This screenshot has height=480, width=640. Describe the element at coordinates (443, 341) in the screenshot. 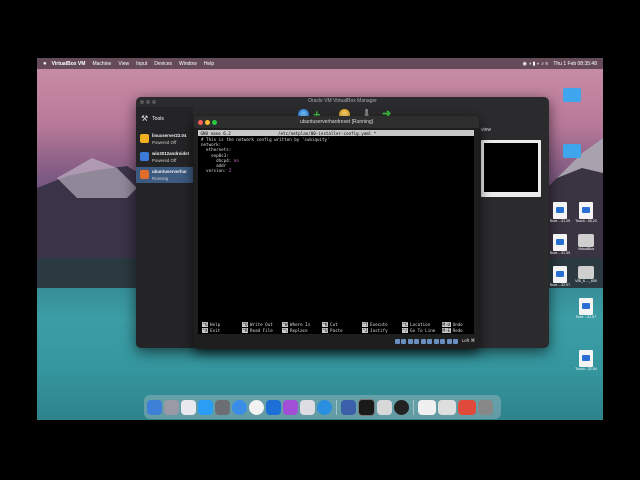

I see `recording-icon` at that location.